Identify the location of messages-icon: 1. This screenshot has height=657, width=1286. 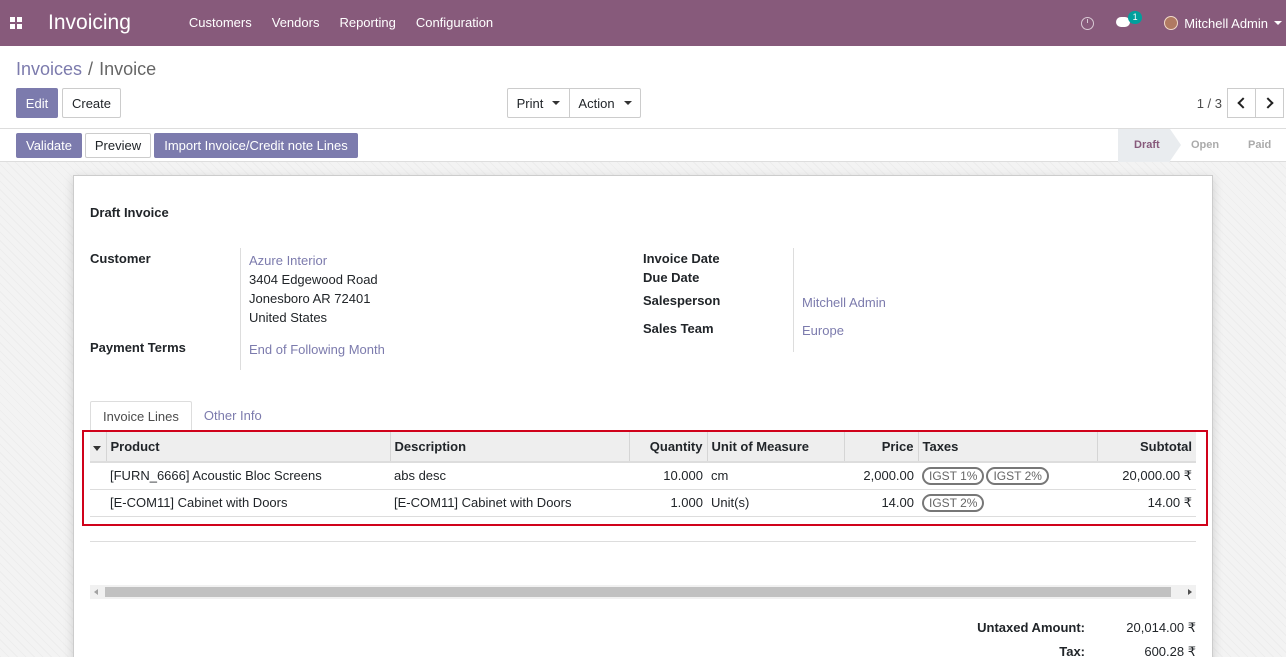
(1129, 20).